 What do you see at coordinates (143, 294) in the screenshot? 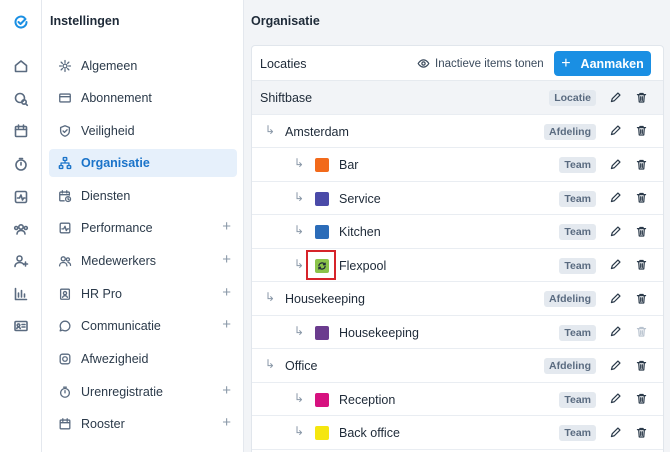
I see `sidebar-item-hr-pro: HR Pro +` at bounding box center [143, 294].